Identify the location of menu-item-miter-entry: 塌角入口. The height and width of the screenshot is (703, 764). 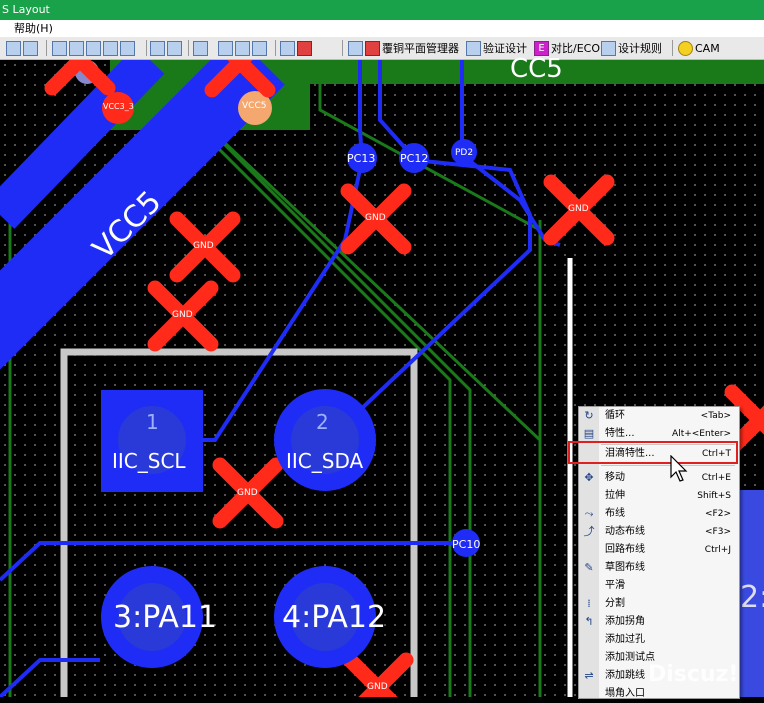
(659, 694).